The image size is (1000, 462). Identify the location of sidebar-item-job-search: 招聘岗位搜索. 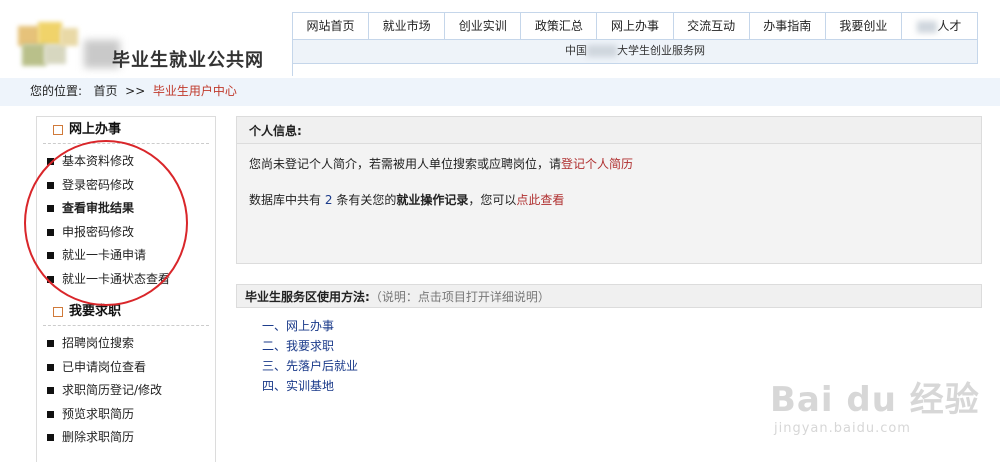
(131, 344).